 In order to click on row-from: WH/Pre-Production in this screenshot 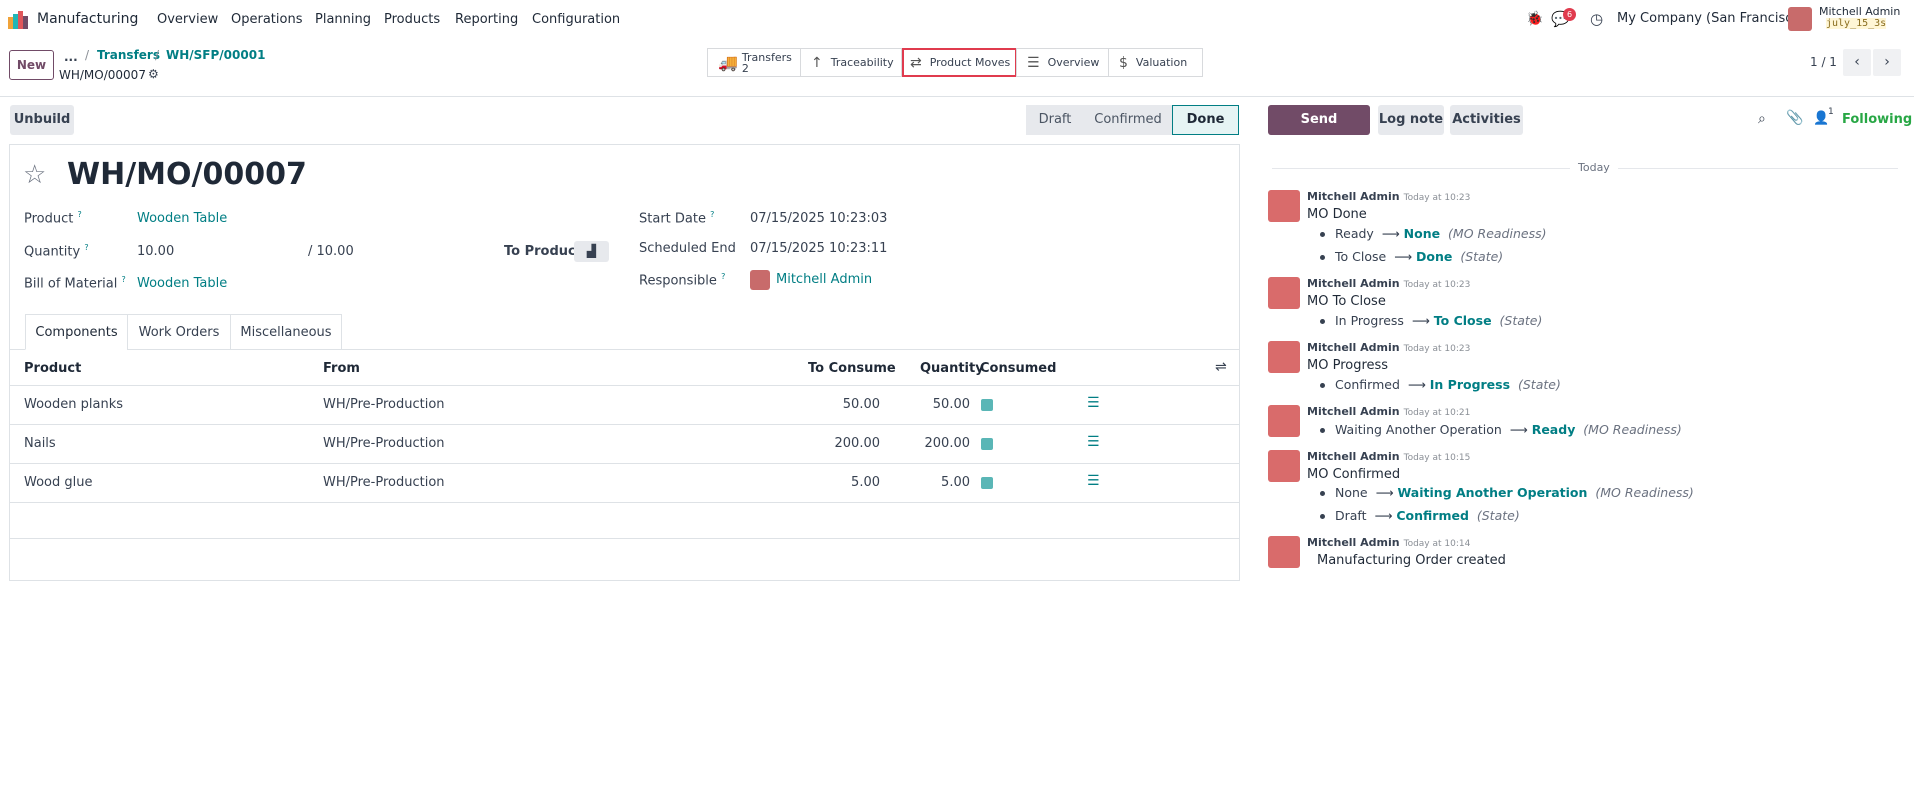, I will do `click(384, 443)`.